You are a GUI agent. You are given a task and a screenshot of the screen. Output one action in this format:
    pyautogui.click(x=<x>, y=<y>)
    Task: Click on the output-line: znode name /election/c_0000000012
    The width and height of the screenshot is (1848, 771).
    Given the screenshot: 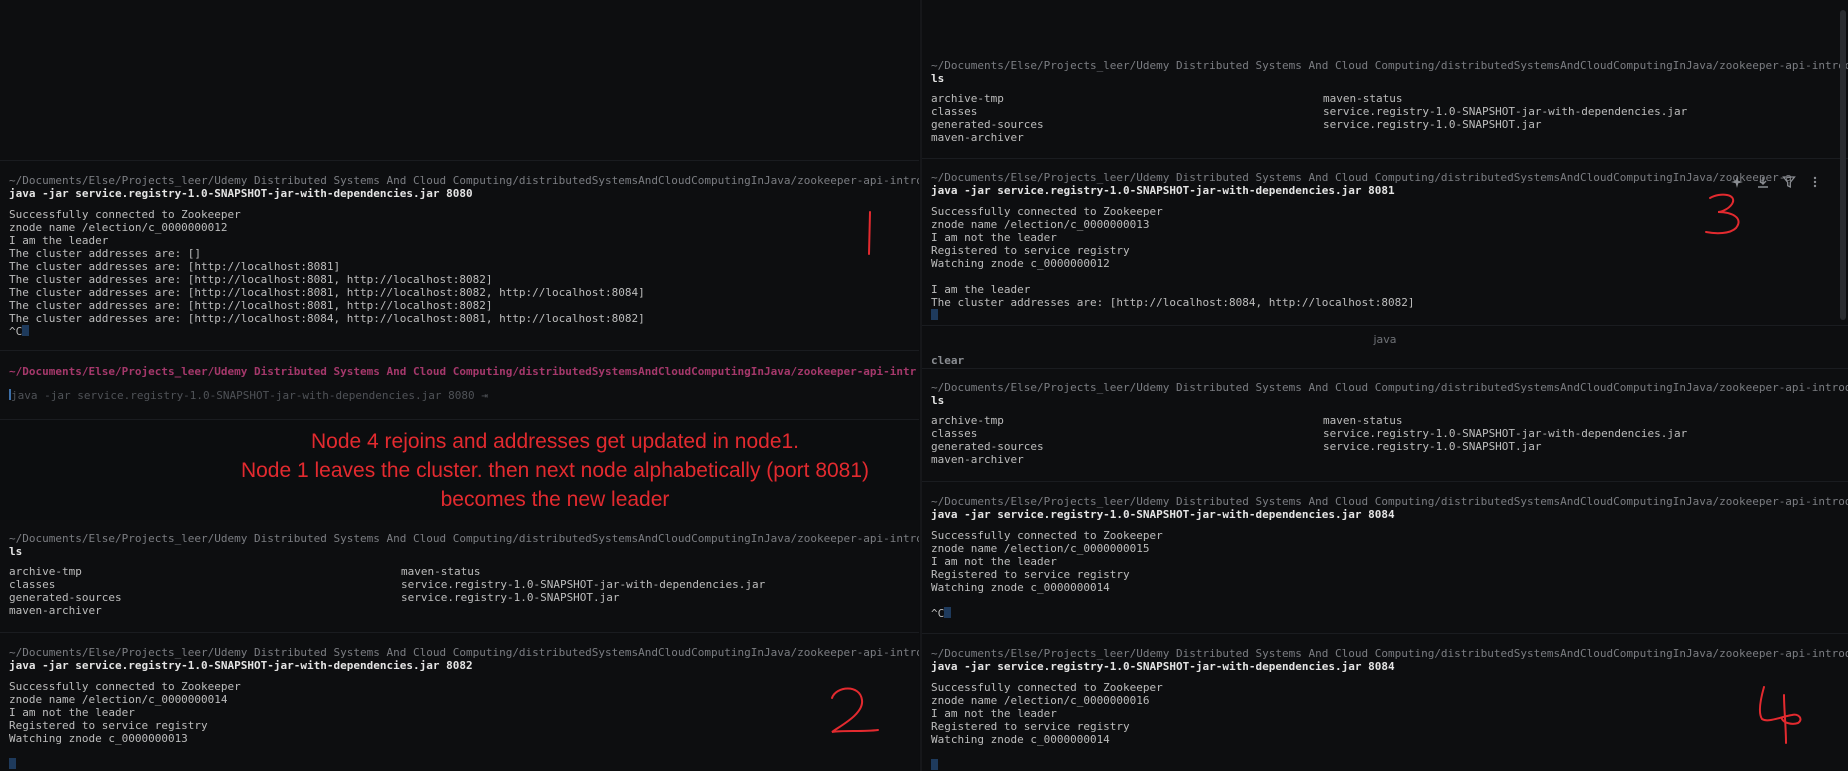 What is the action you would take?
    pyautogui.click(x=118, y=227)
    